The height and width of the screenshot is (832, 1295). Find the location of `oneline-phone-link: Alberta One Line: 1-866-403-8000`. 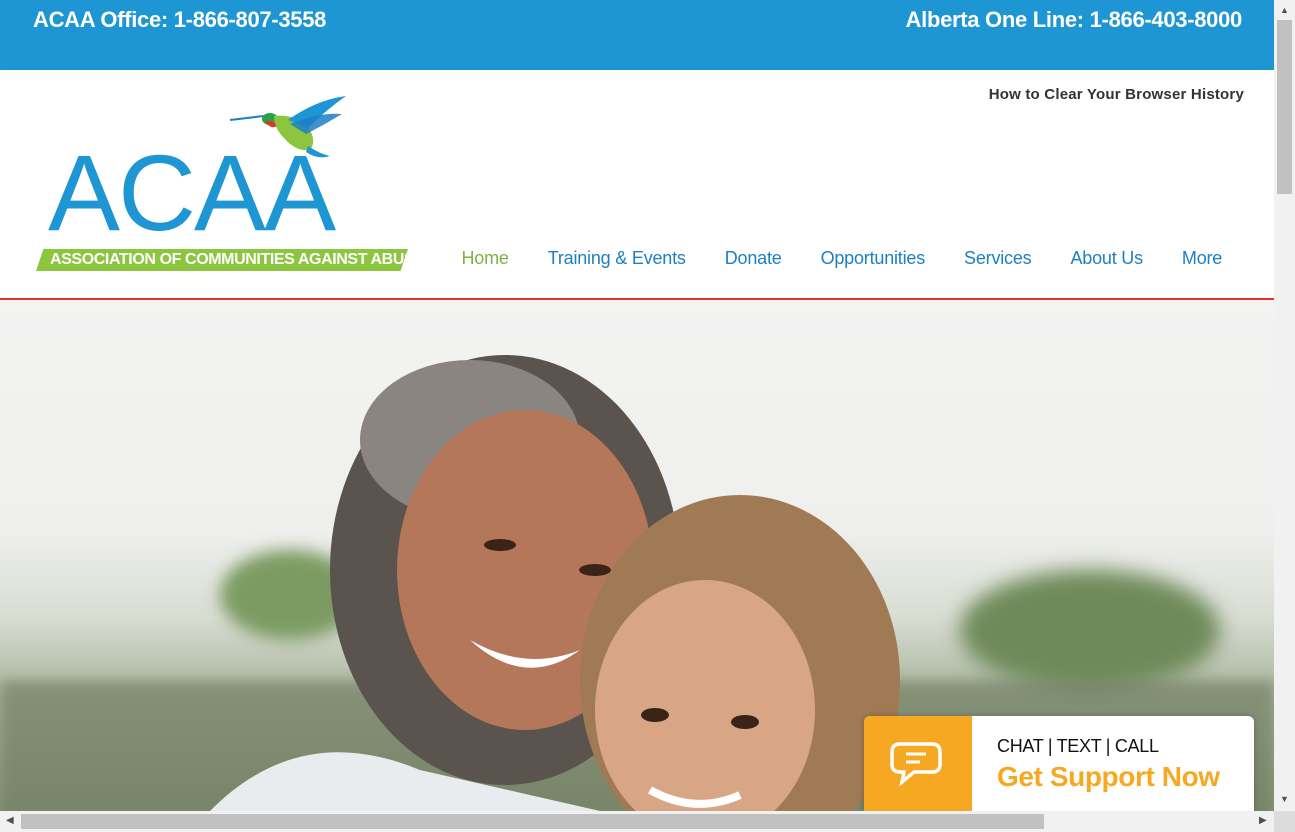

oneline-phone-link: Alberta One Line: 1-866-403-8000 is located at coordinates (1074, 20).